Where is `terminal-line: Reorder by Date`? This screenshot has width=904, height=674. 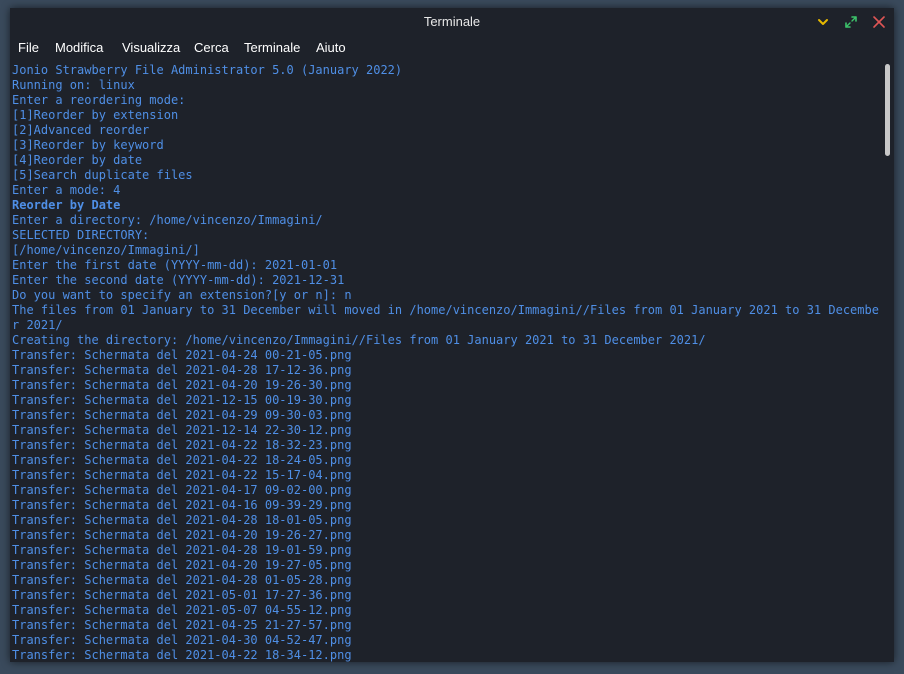 terminal-line: Reorder by Date is located at coordinates (66, 205).